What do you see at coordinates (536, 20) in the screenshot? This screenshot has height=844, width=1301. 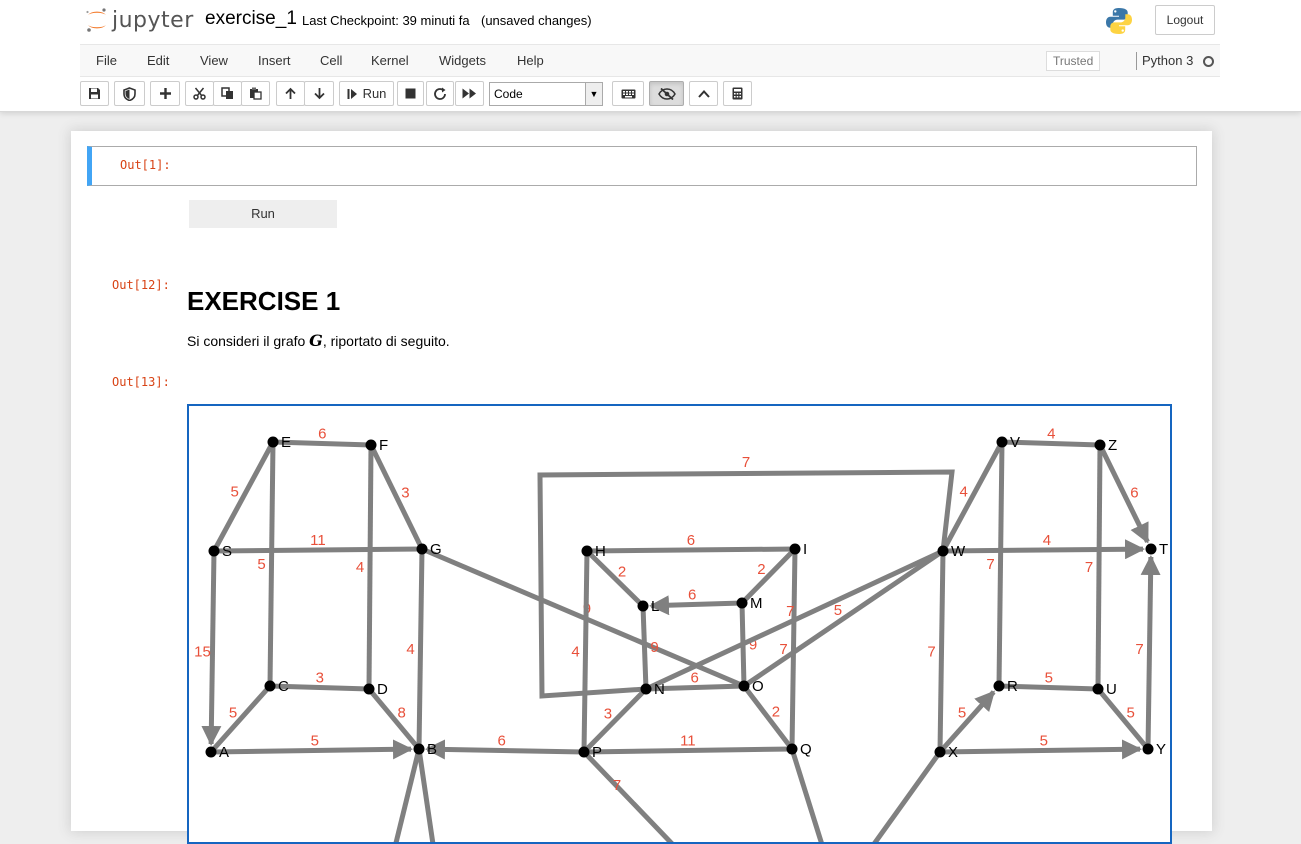 I see `autosave-status: (unsaved changes)` at bounding box center [536, 20].